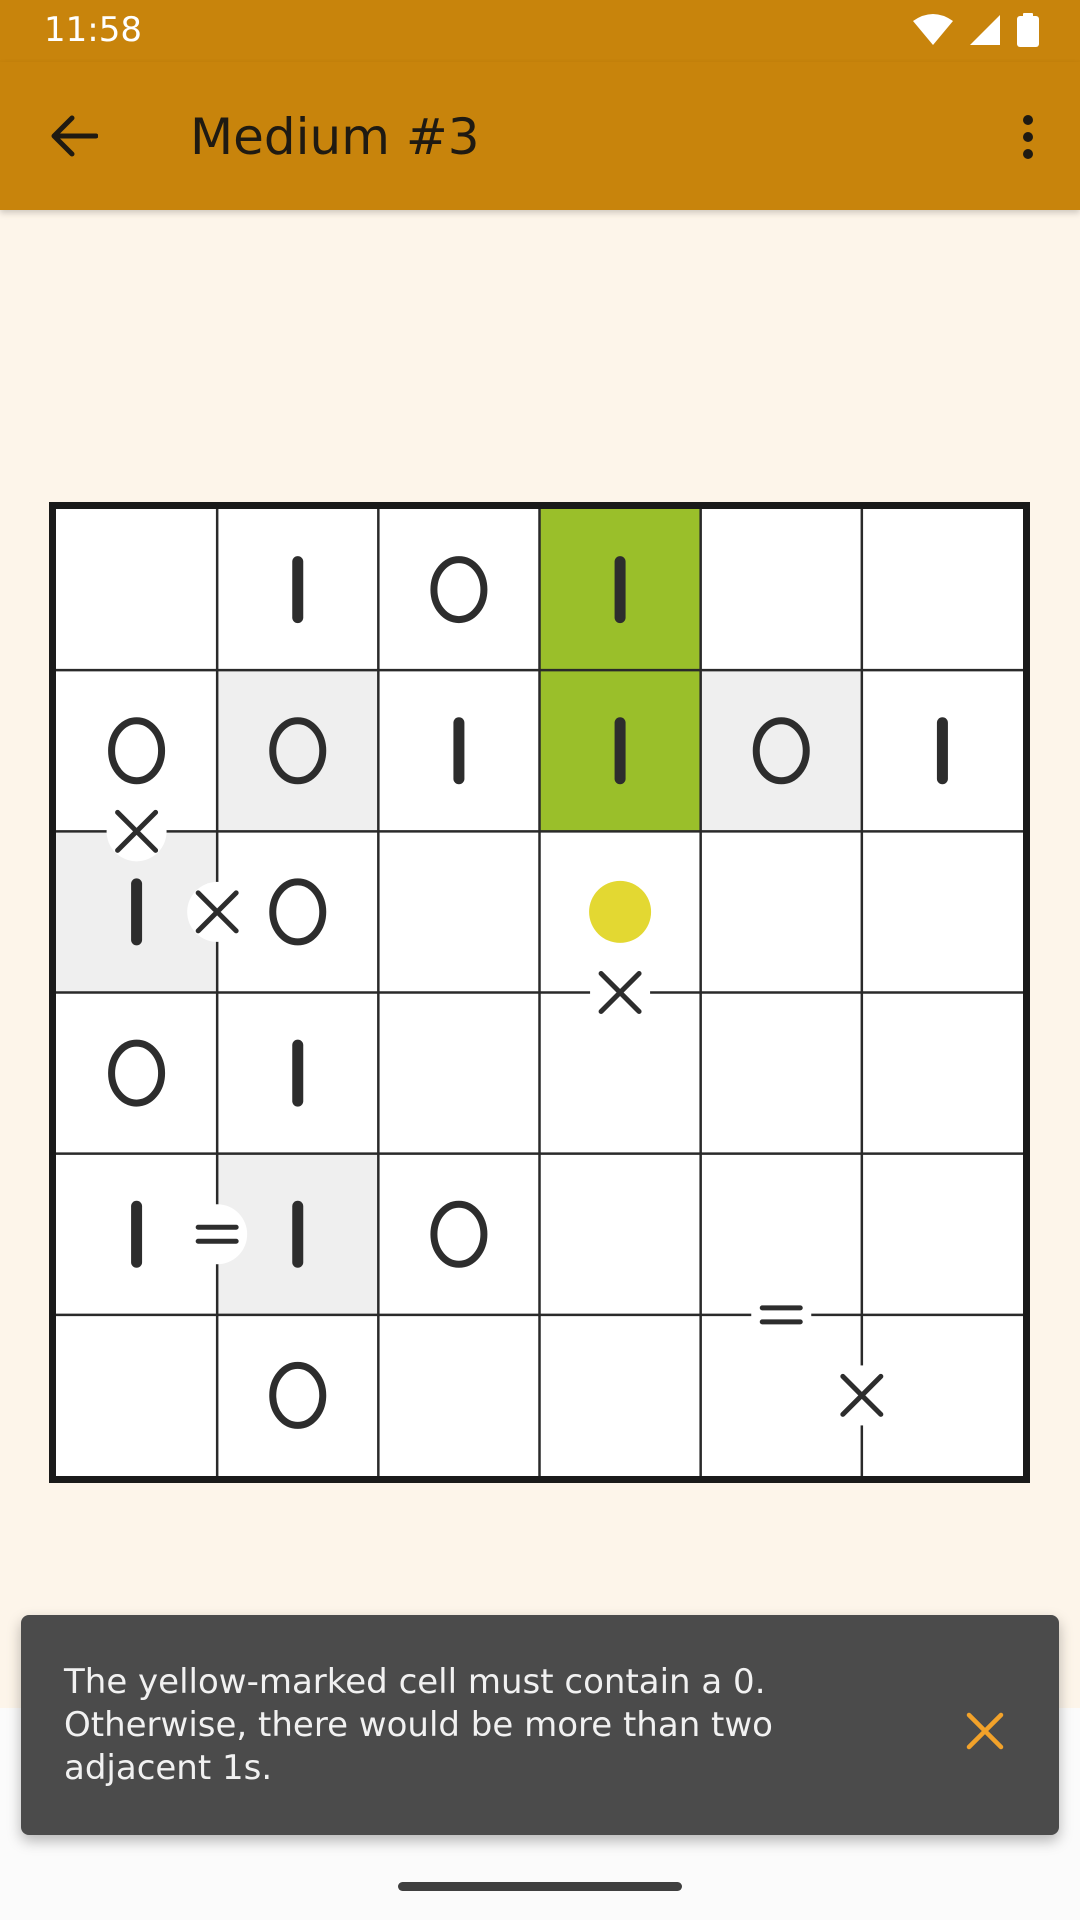 The height and width of the screenshot is (1920, 1080). What do you see at coordinates (781, 912) in the screenshot?
I see `board-cell-r2-c4` at bounding box center [781, 912].